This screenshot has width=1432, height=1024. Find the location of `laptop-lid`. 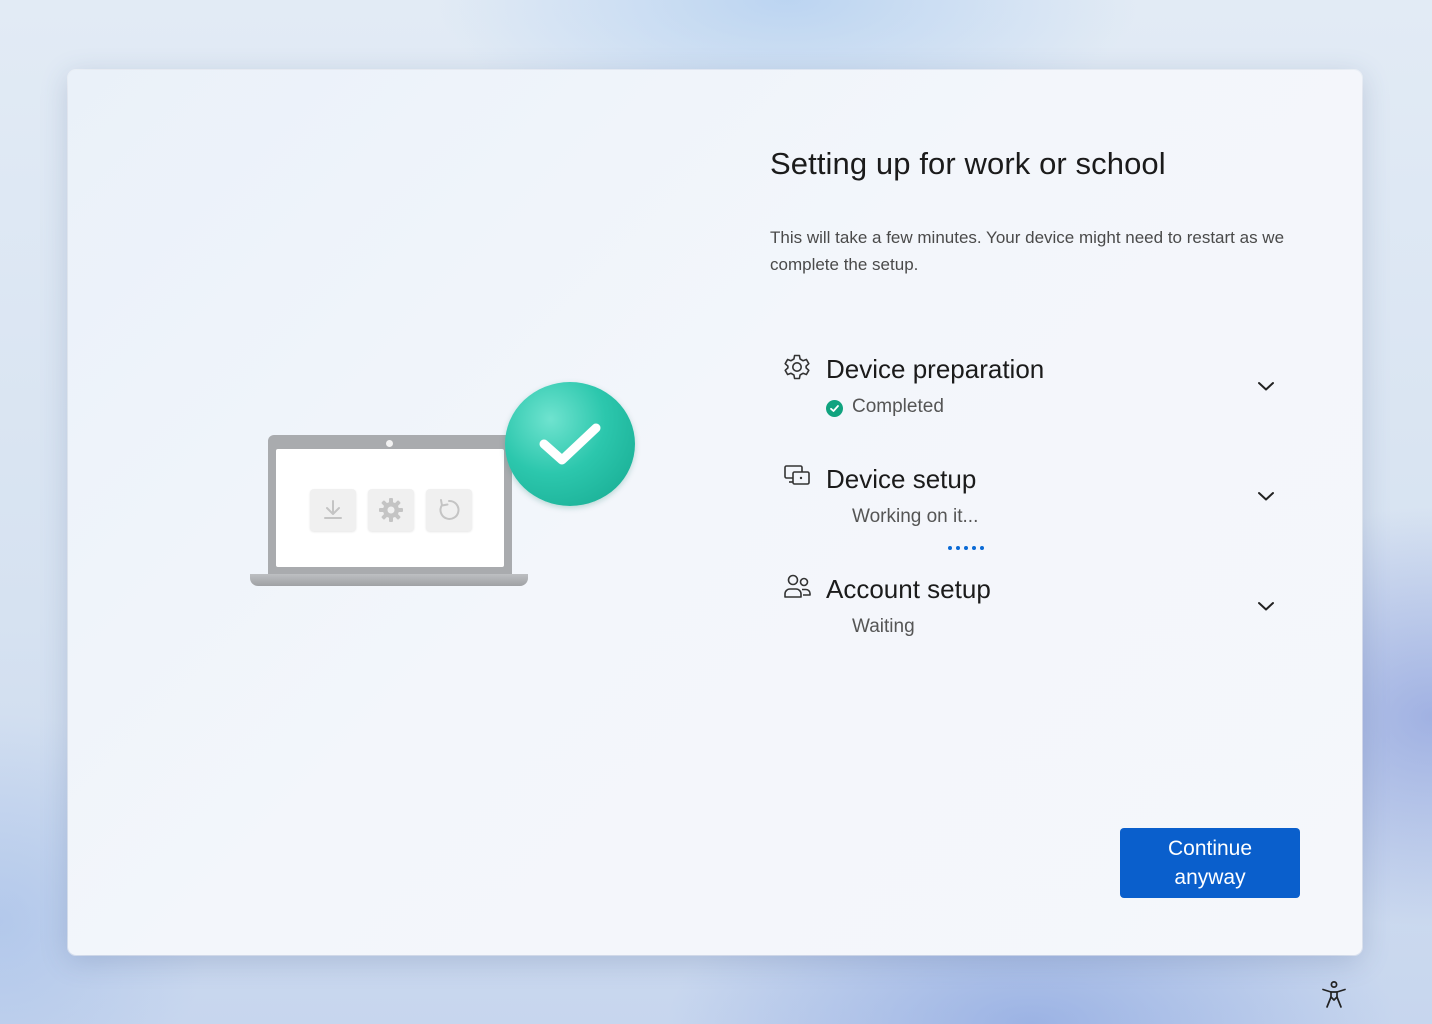

laptop-lid is located at coordinates (390, 505).